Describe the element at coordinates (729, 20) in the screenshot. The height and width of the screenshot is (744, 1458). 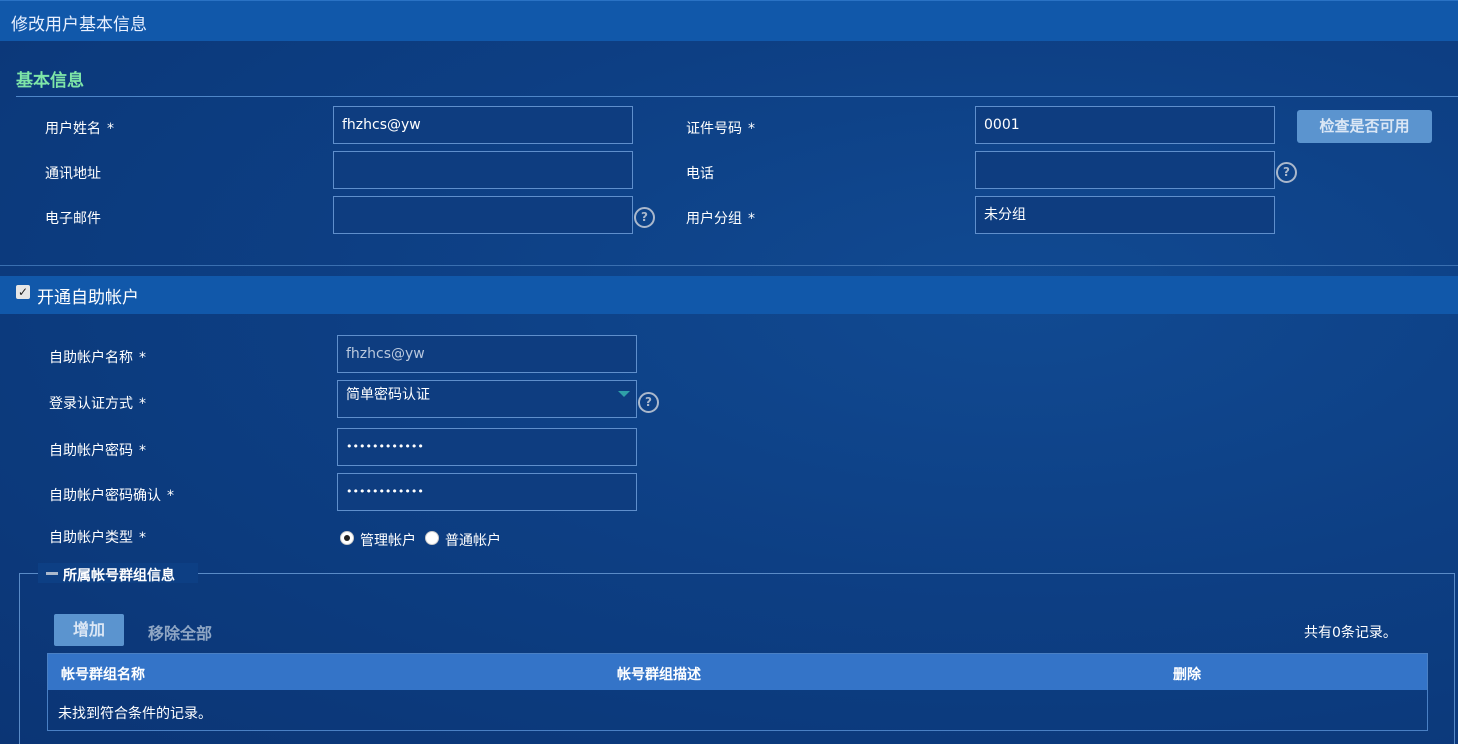
I see `title-bar: 修改用户基本信息` at that location.